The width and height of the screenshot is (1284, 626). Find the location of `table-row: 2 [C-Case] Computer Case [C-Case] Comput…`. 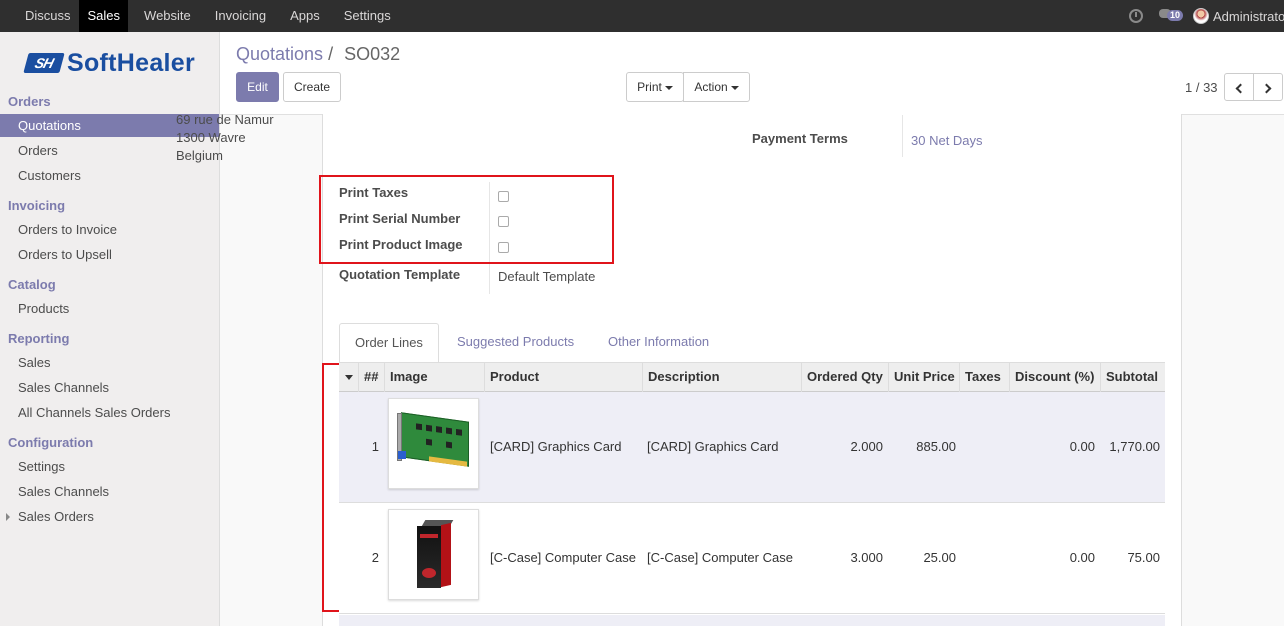

table-row: 2 [C-Case] Computer Case [C-Case] Comput… is located at coordinates (752, 558).